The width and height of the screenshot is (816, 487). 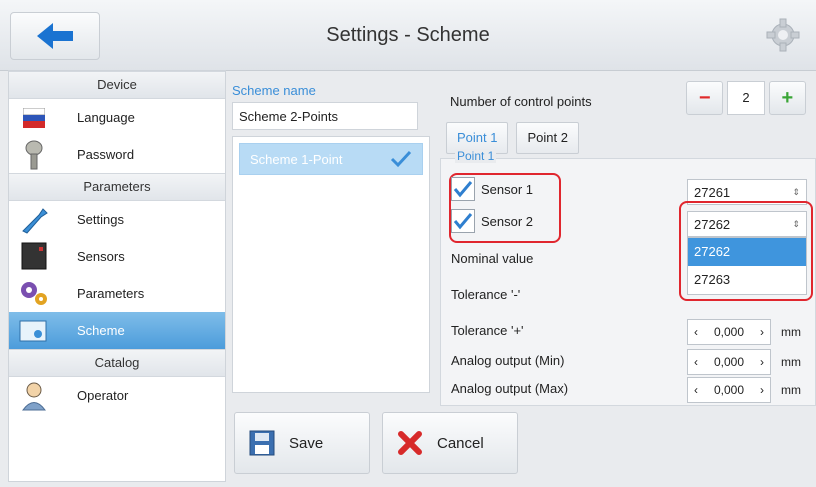 I want to click on list-item: Scheme 1-Point, so click(x=331, y=159).